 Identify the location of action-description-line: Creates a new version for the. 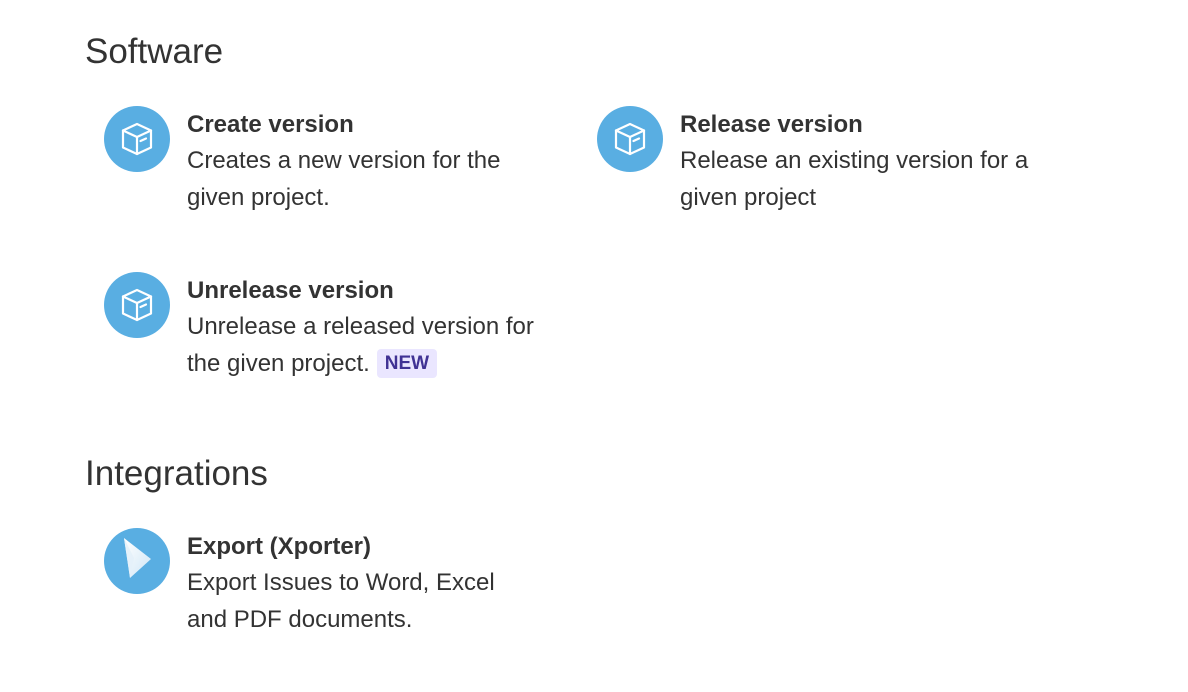
(344, 160).